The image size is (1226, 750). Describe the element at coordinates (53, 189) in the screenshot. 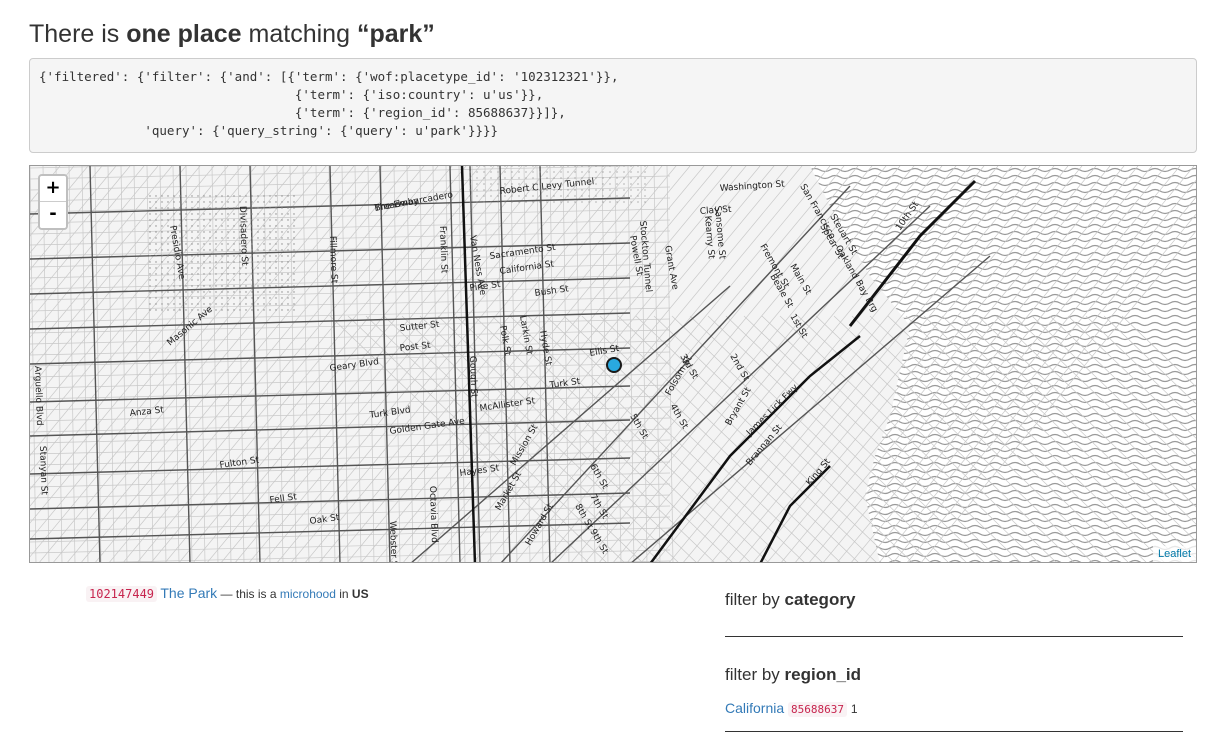

I see `zoom-in-button: +` at that location.